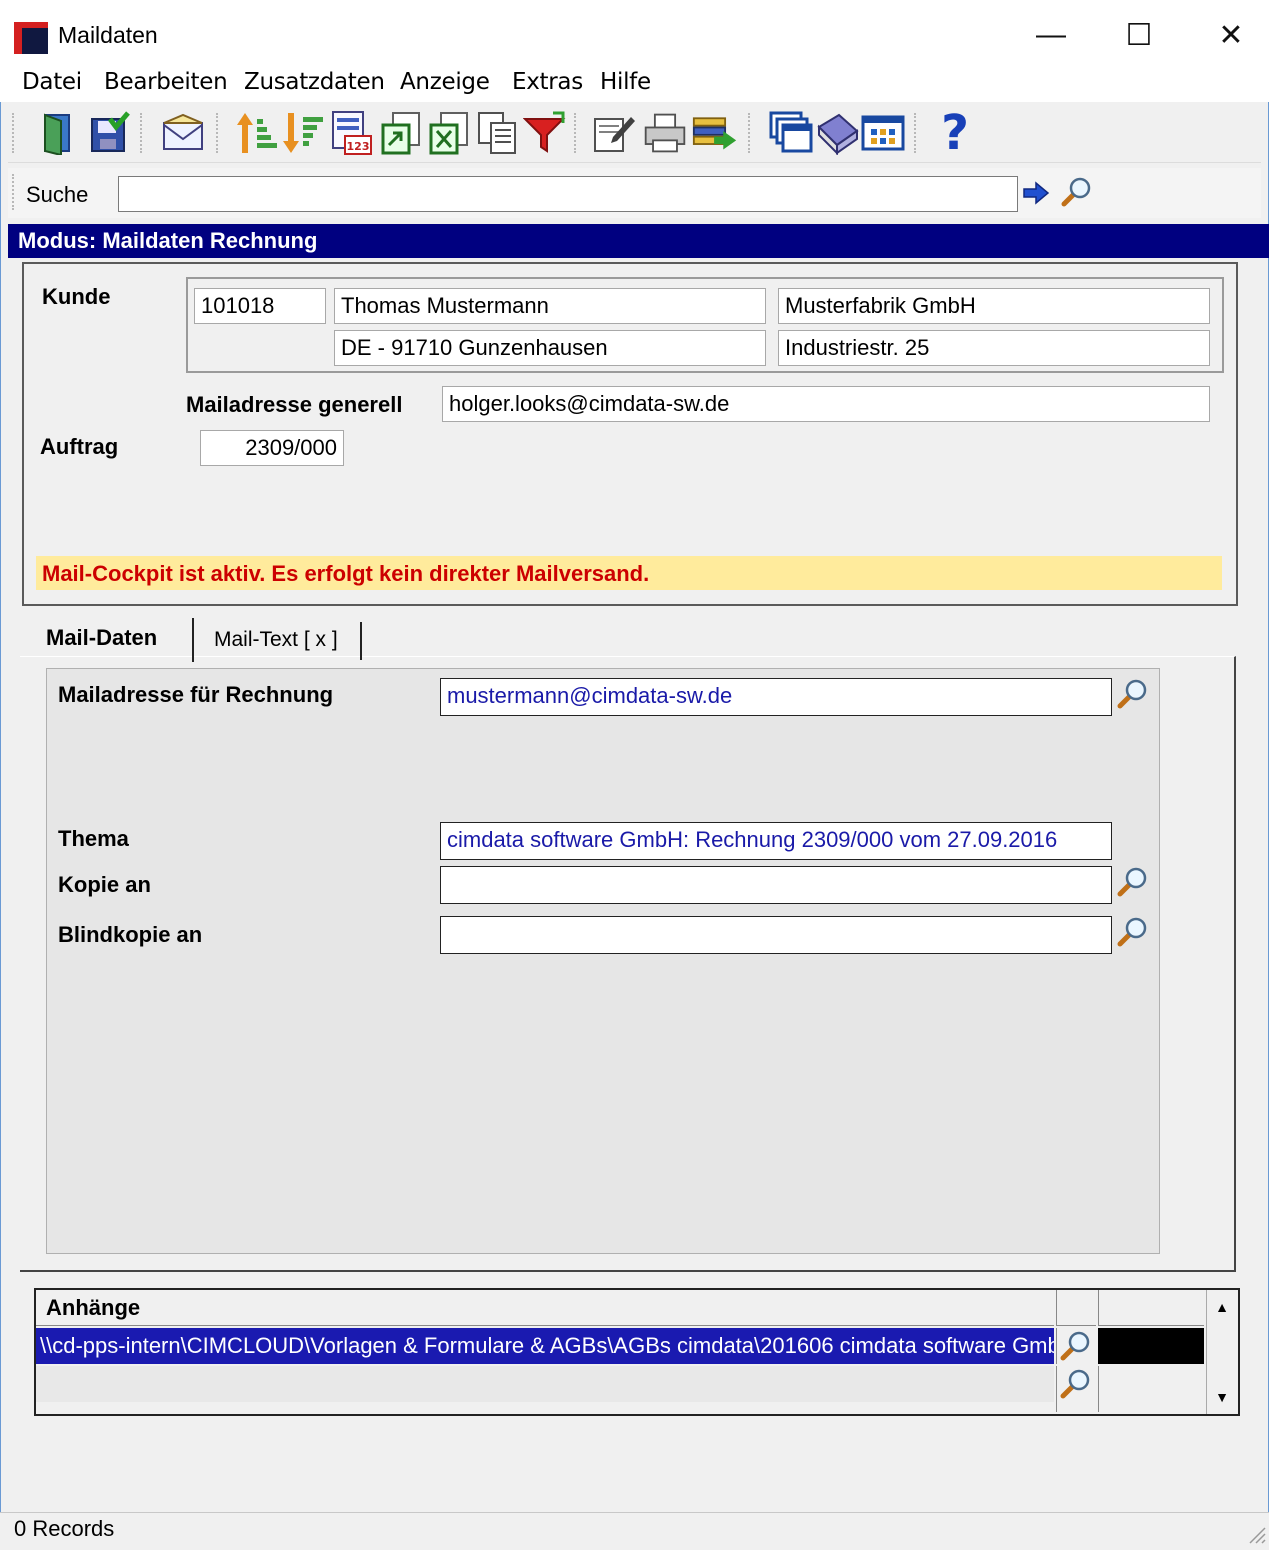 The width and height of the screenshot is (1269, 1550). I want to click on bcc-label: Blindkopie an, so click(130, 934).